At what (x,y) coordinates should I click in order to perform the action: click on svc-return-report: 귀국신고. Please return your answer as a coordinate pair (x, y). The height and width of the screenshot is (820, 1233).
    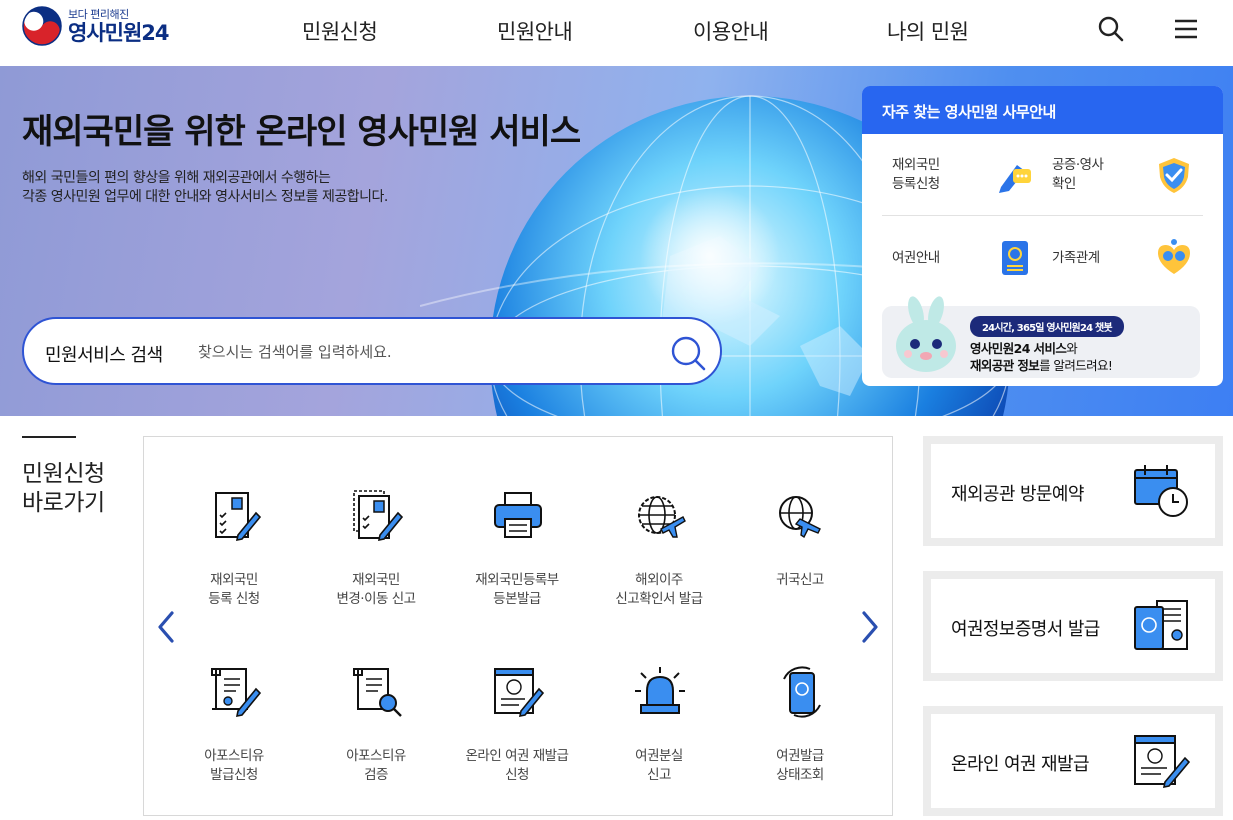
    Looking at the image, I should click on (800, 564).